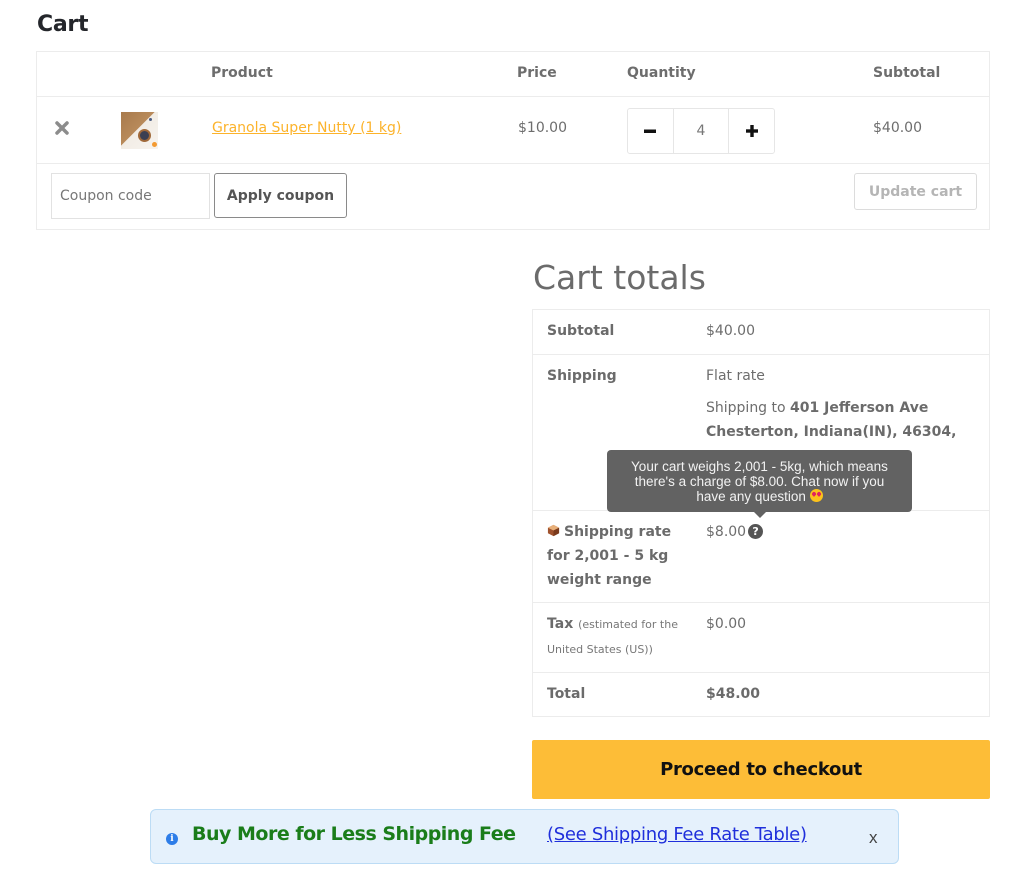 This screenshot has width=1024, height=880. I want to click on coupon-code-input, so click(130, 196).